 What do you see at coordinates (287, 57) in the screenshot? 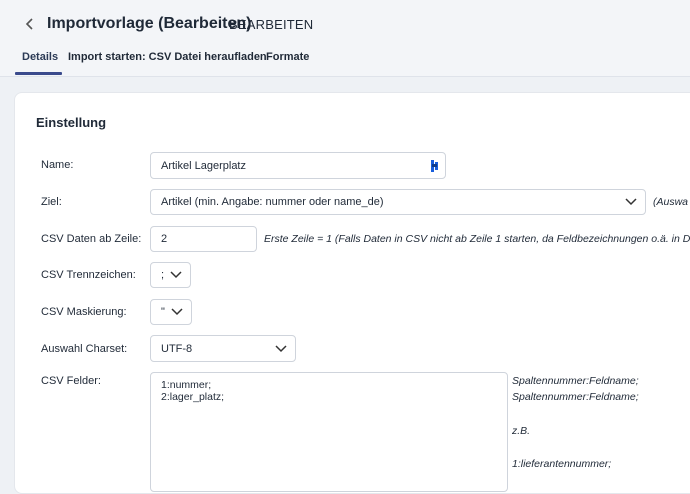
I see `tab-formate: Formate` at bounding box center [287, 57].